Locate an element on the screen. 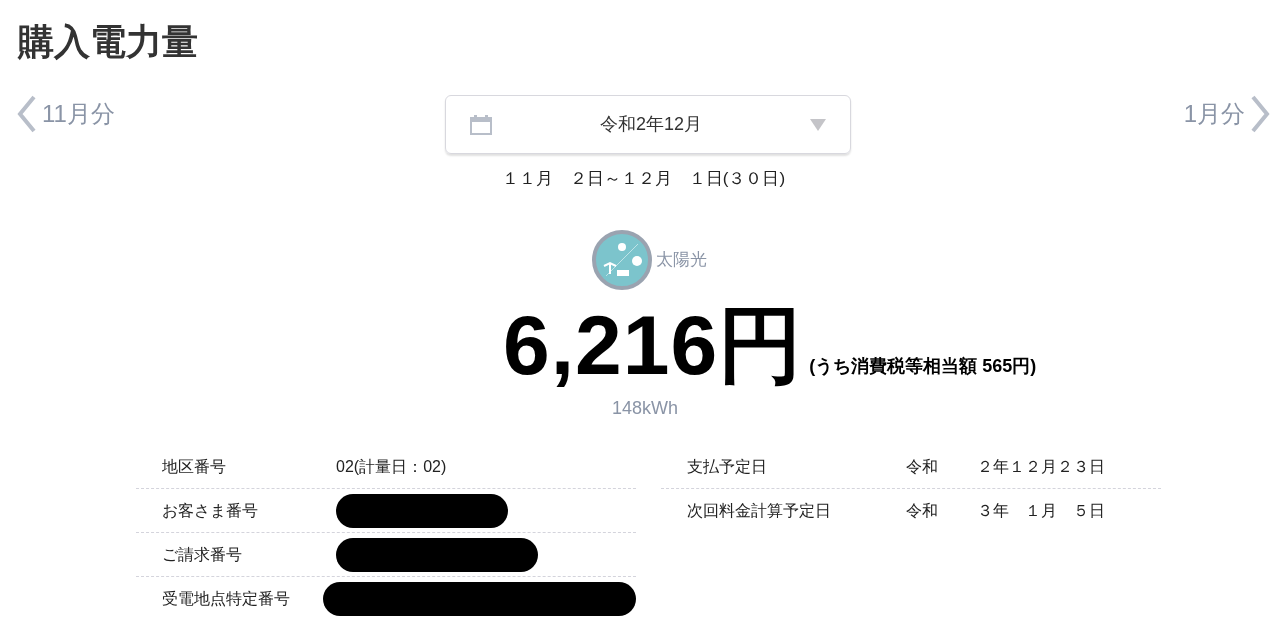 This screenshot has width=1287, height=623. previous-month-link: 11月分 is located at coordinates (65, 114).